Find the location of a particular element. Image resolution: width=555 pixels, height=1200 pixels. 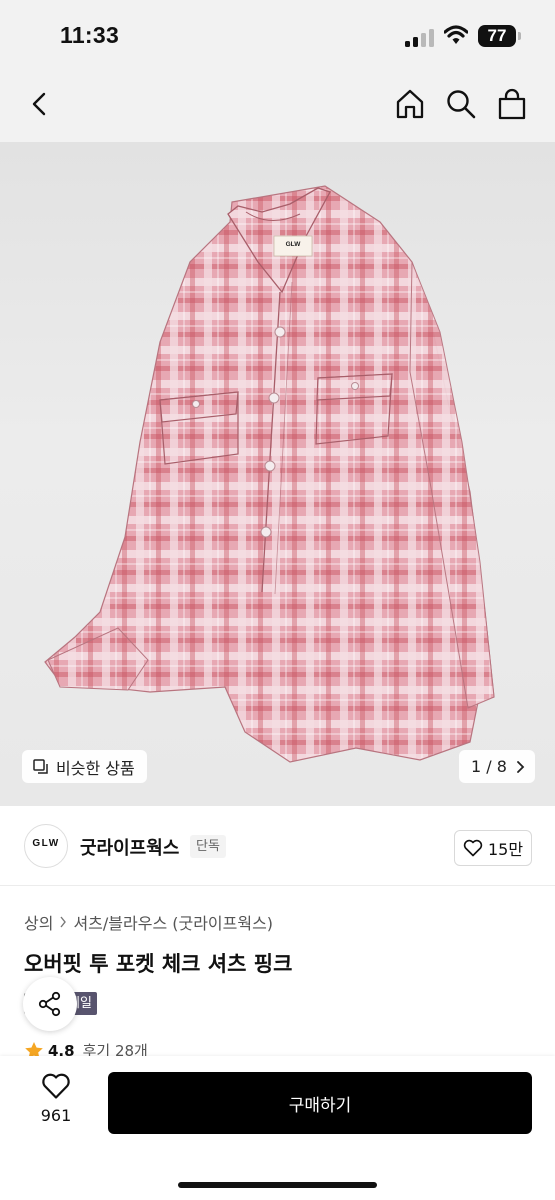

status-time: 11:33 is located at coordinates (90, 35).